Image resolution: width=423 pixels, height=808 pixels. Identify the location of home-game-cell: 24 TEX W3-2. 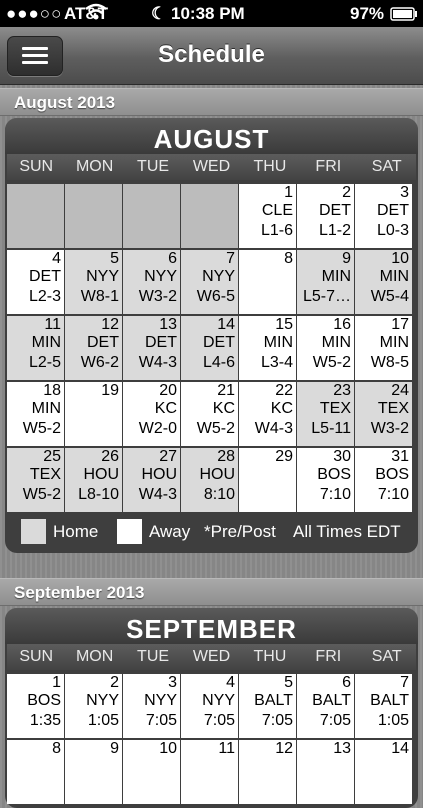
(383, 414).